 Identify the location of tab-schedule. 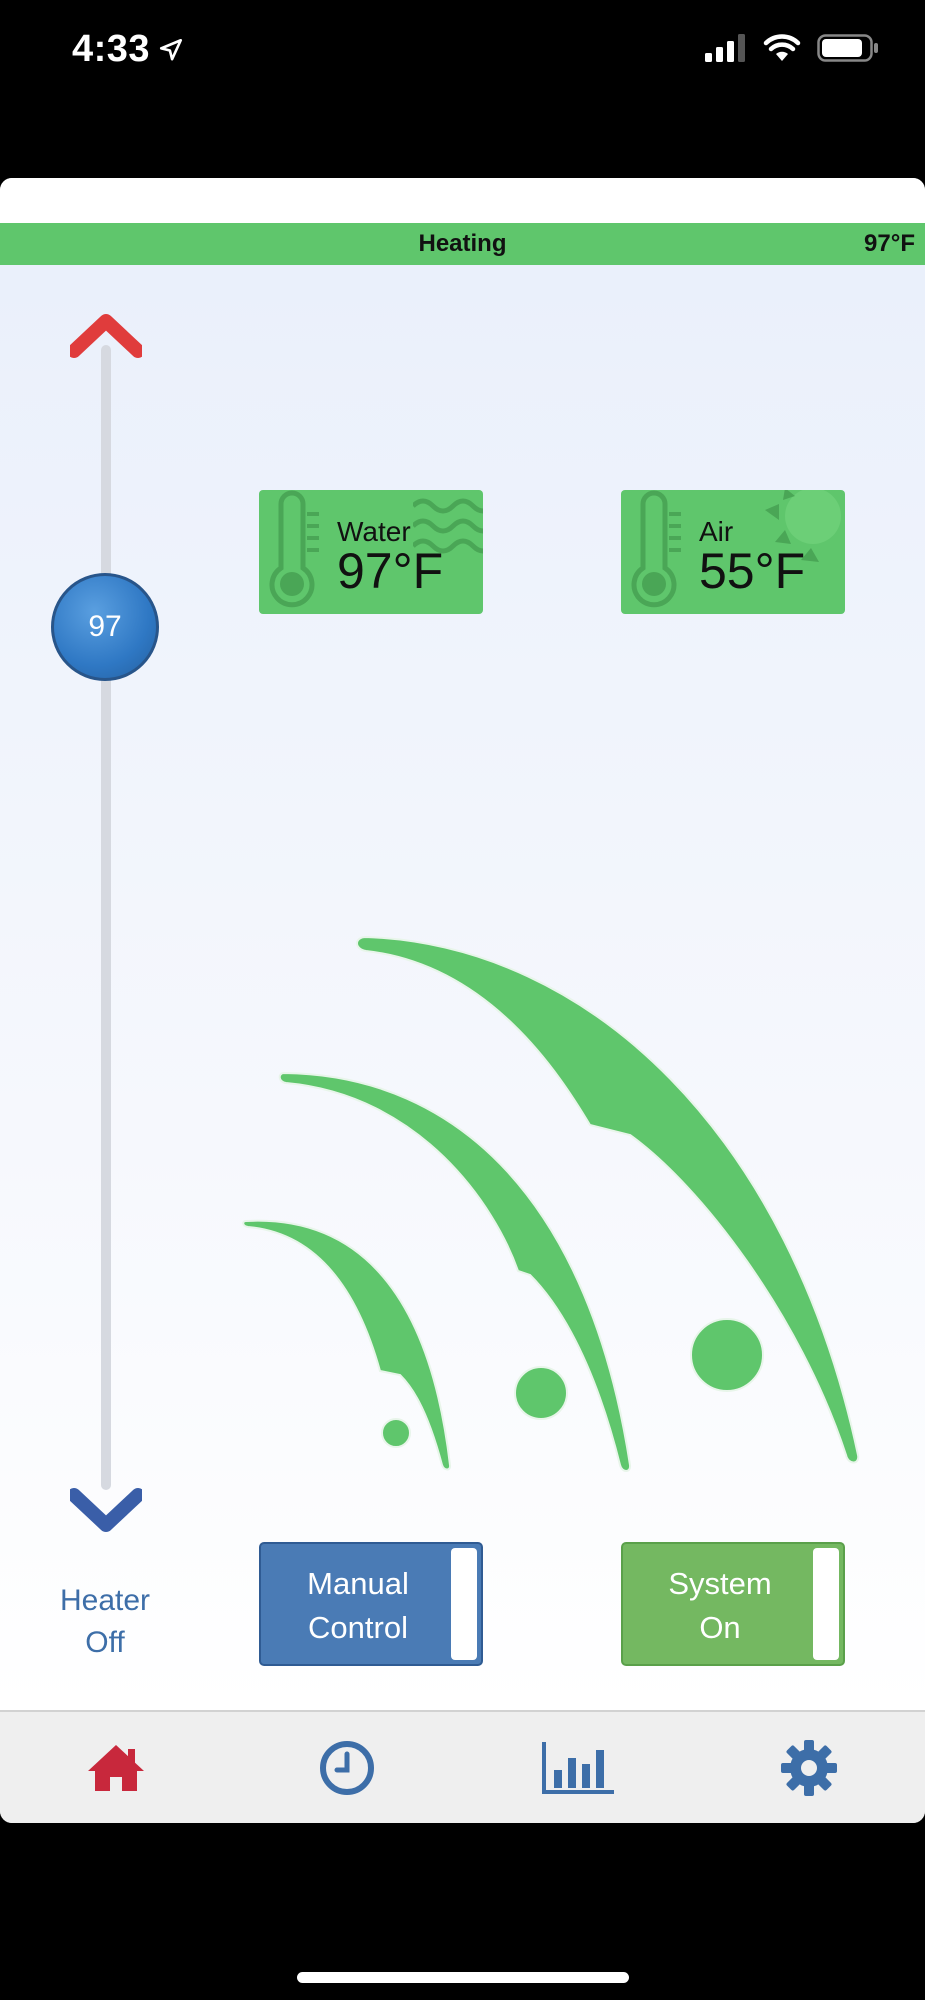
(346, 1767).